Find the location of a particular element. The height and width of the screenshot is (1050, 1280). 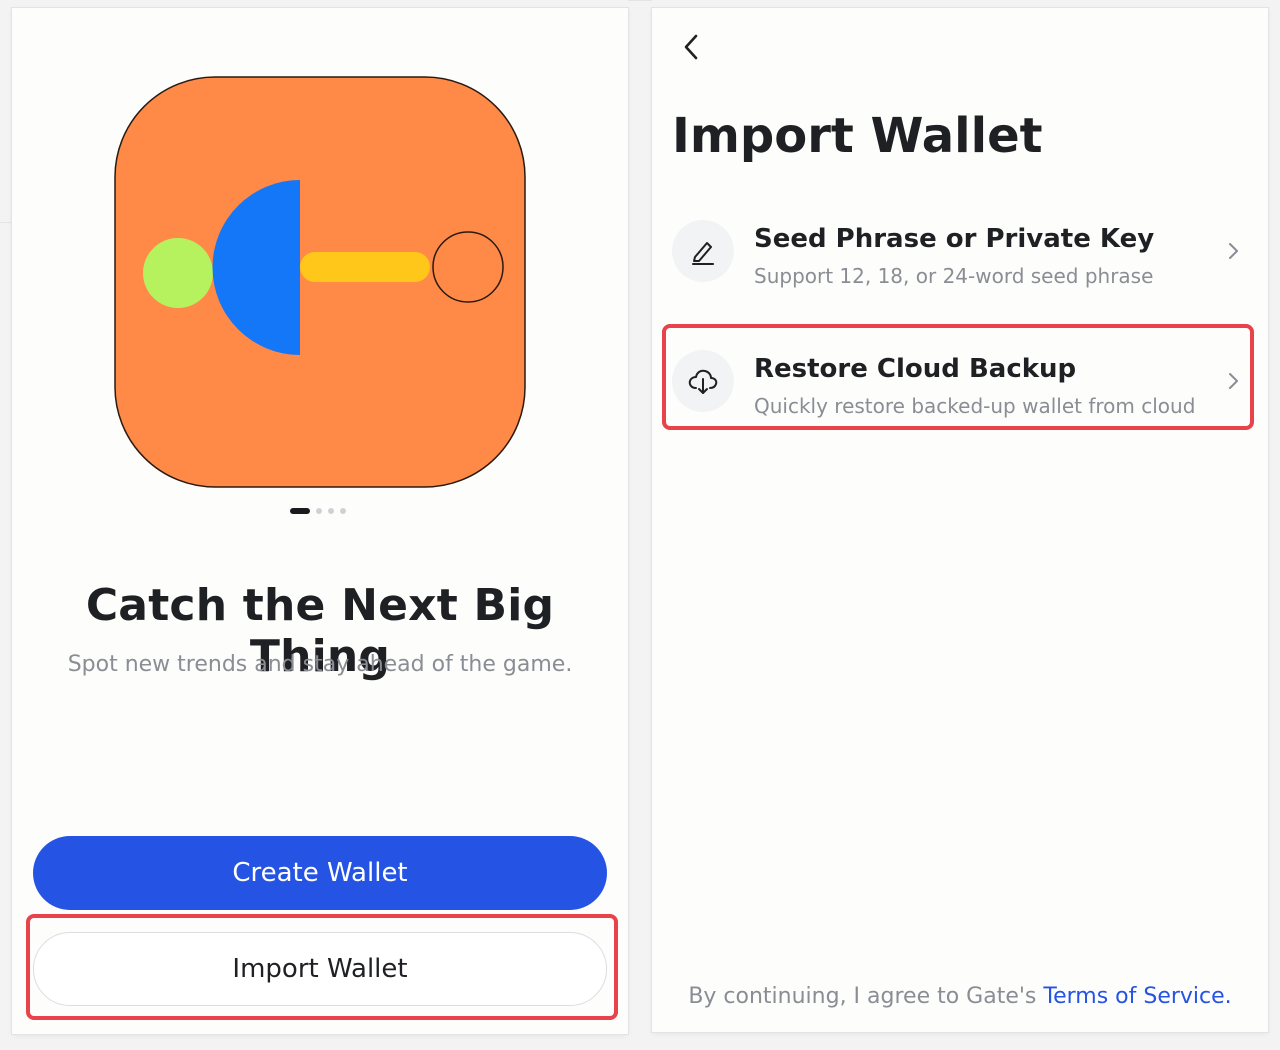

terms-prefix: By continuing, I agree to Gate's is located at coordinates (866, 996).